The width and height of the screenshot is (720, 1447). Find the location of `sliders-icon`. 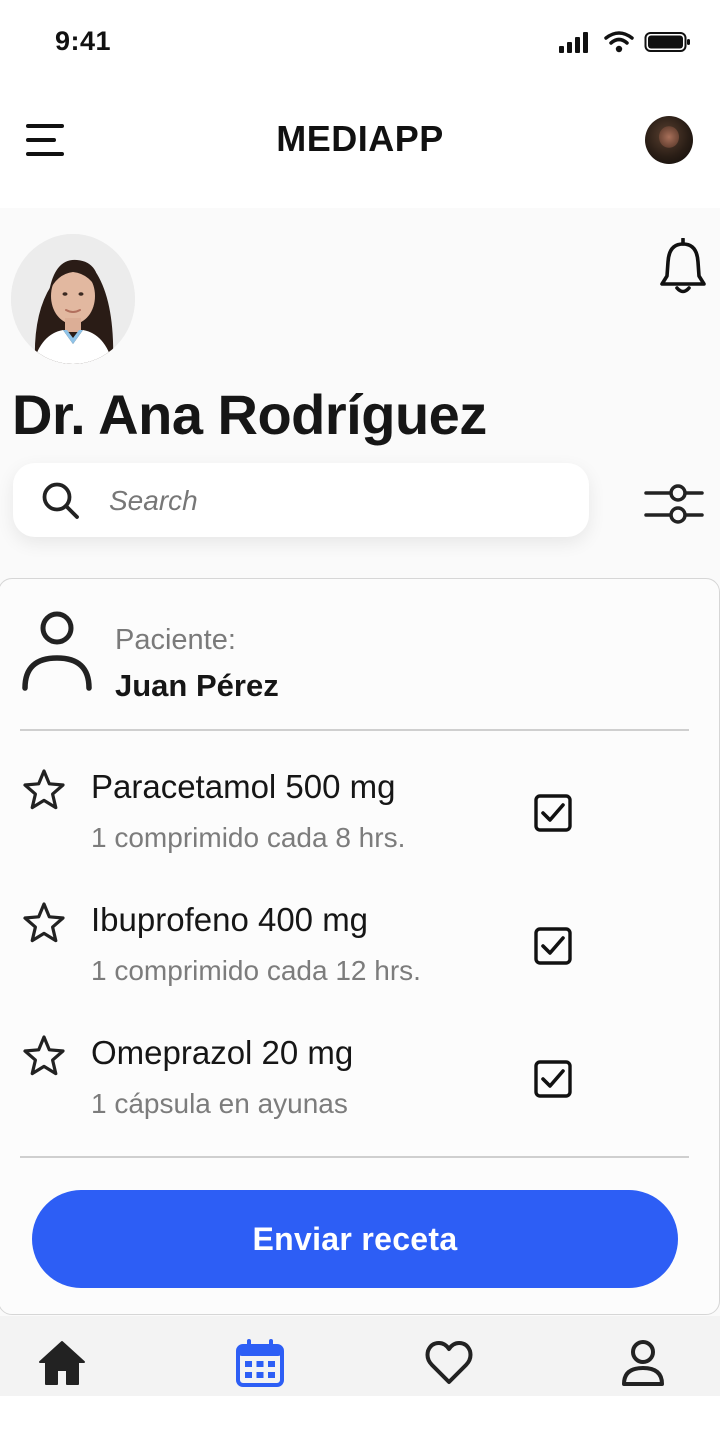

sliders-icon is located at coordinates (674, 504).